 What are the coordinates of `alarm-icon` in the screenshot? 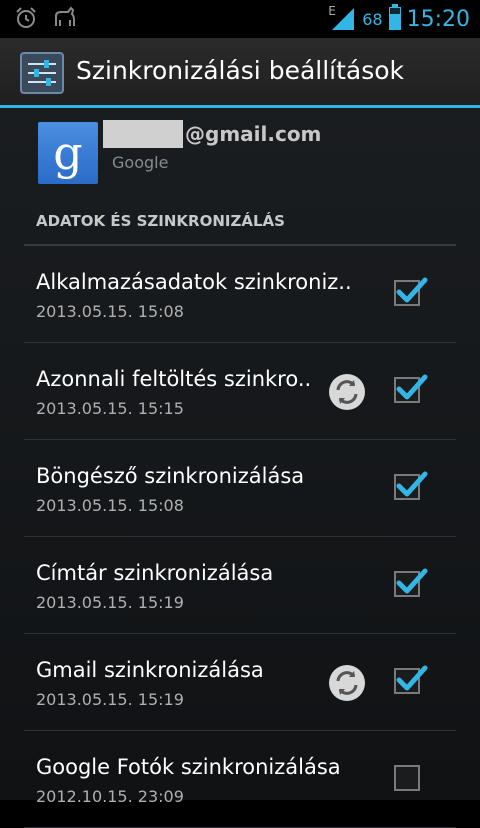 It's located at (26, 20).